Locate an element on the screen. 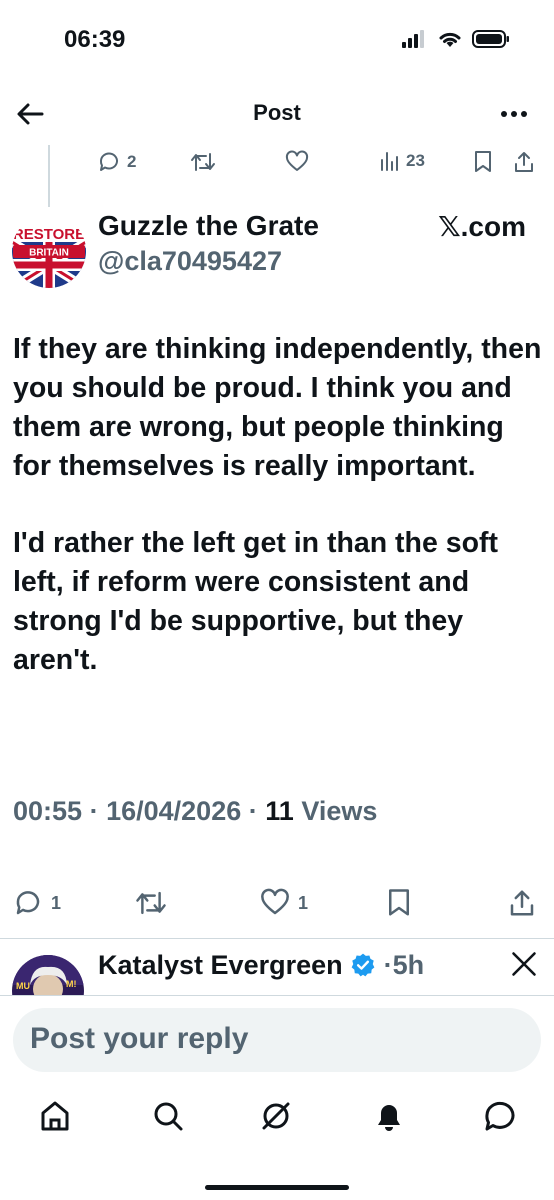  reply-button: 1 is located at coordinates (37, 903).